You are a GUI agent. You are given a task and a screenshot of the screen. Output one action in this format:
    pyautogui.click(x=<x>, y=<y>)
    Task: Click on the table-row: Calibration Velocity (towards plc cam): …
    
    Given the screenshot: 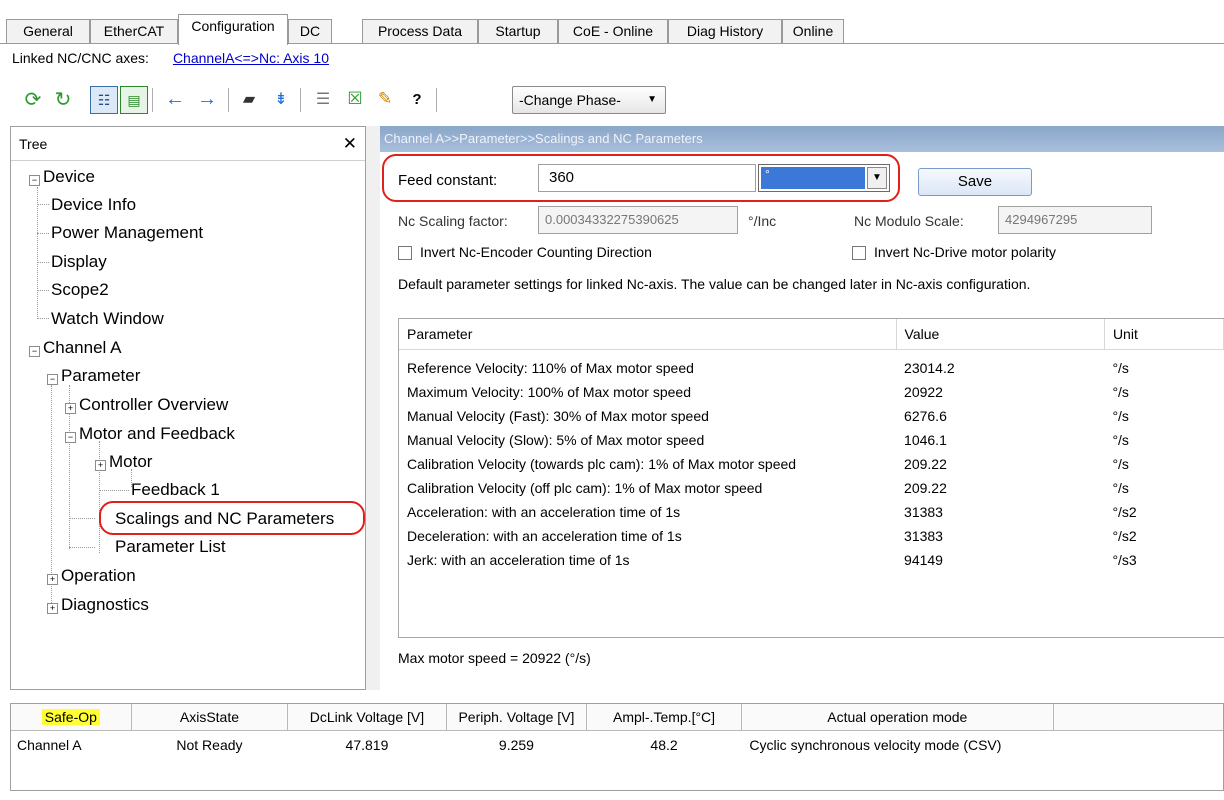 What is the action you would take?
    pyautogui.click(x=811, y=464)
    